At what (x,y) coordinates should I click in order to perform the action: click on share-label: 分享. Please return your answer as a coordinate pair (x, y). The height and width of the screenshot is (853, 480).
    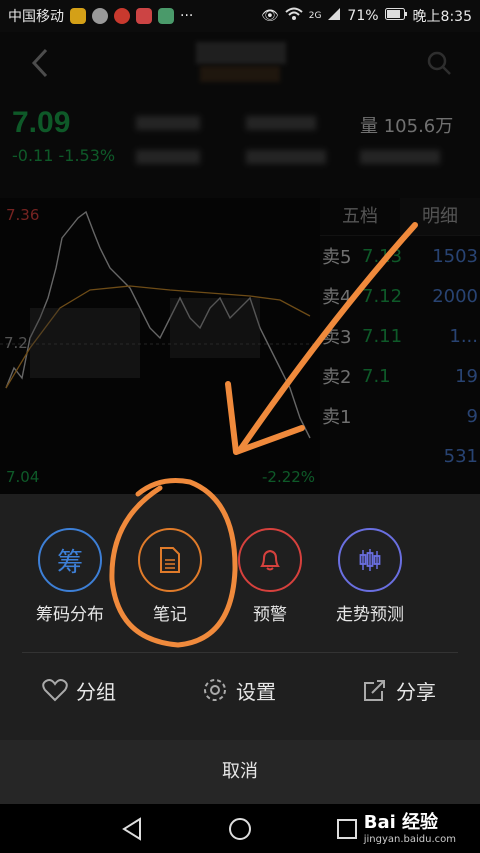
    Looking at the image, I should click on (416, 691).